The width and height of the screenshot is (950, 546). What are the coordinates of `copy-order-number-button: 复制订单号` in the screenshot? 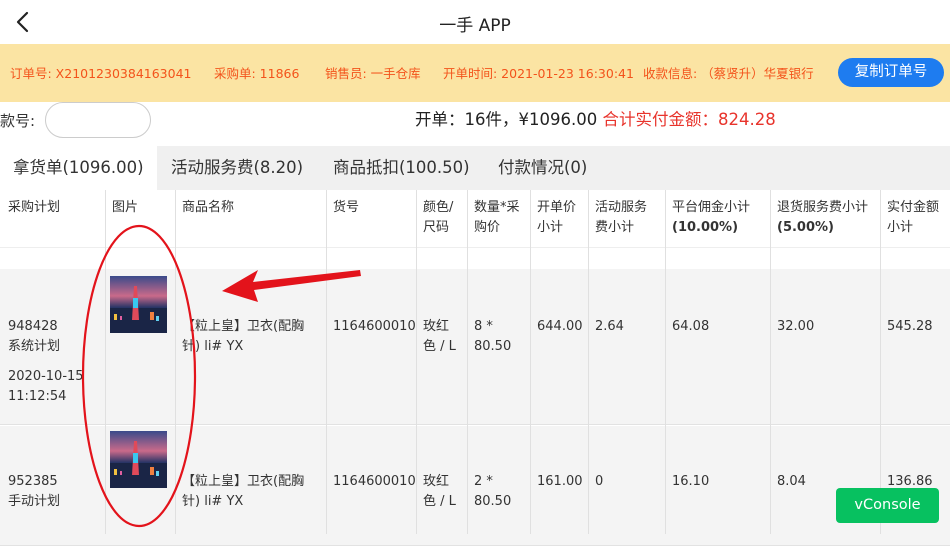 It's located at (891, 72).